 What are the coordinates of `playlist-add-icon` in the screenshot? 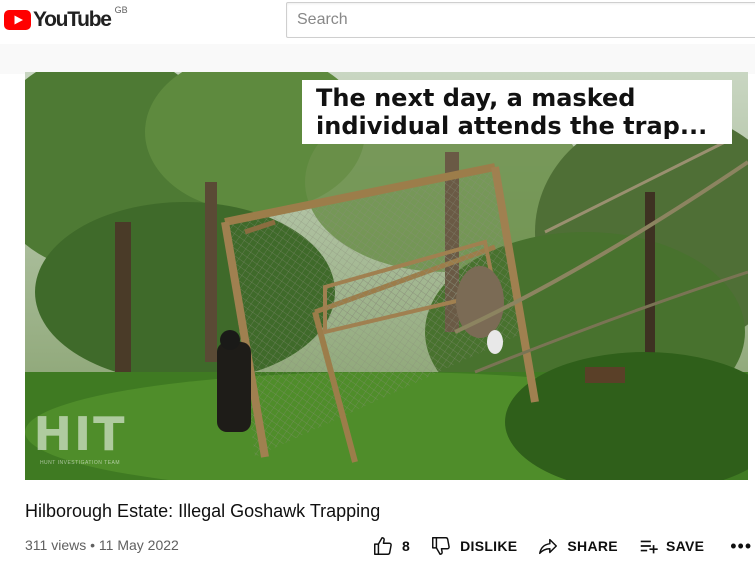 It's located at (649, 547).